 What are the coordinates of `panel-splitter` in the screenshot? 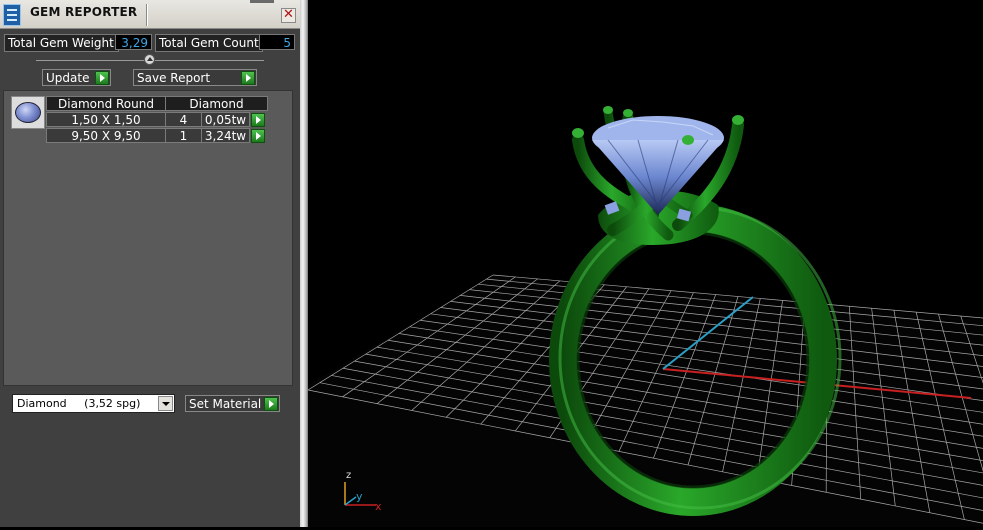 It's located at (304, 263).